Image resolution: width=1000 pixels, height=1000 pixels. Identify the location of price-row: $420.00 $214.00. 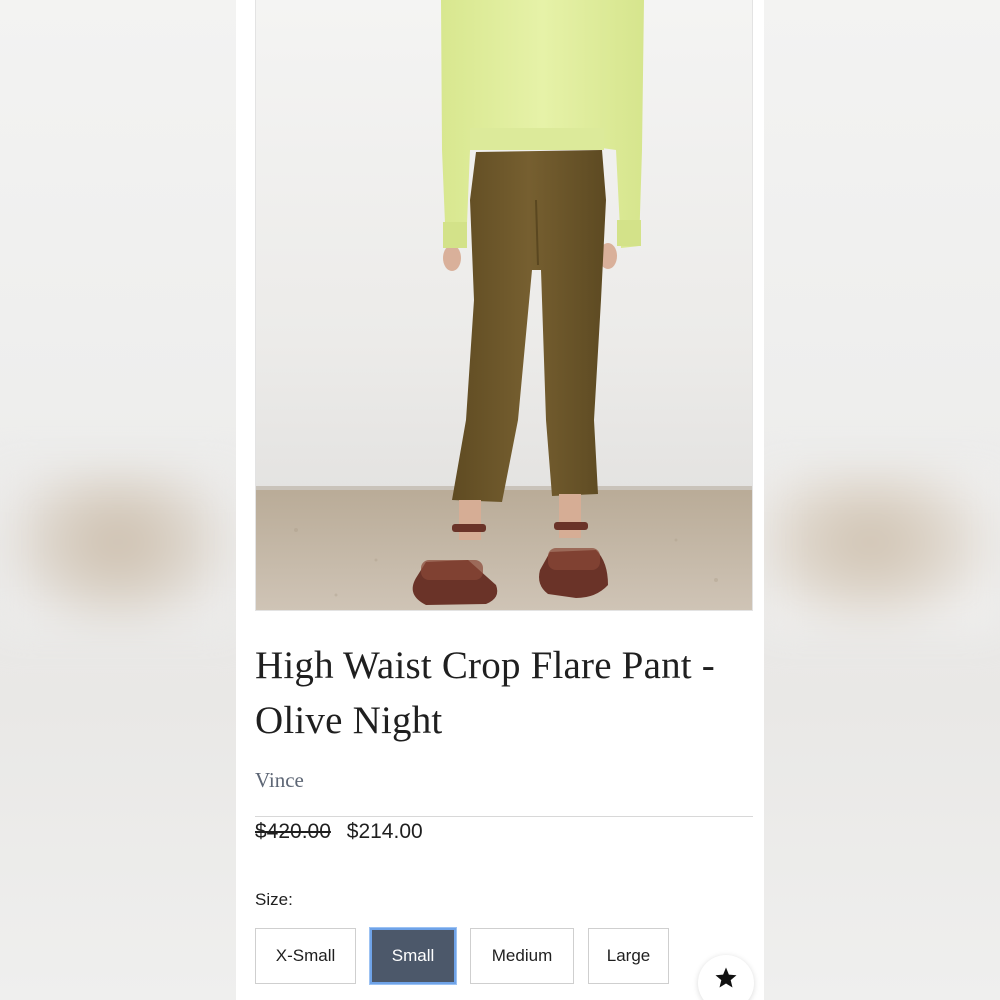
(339, 832).